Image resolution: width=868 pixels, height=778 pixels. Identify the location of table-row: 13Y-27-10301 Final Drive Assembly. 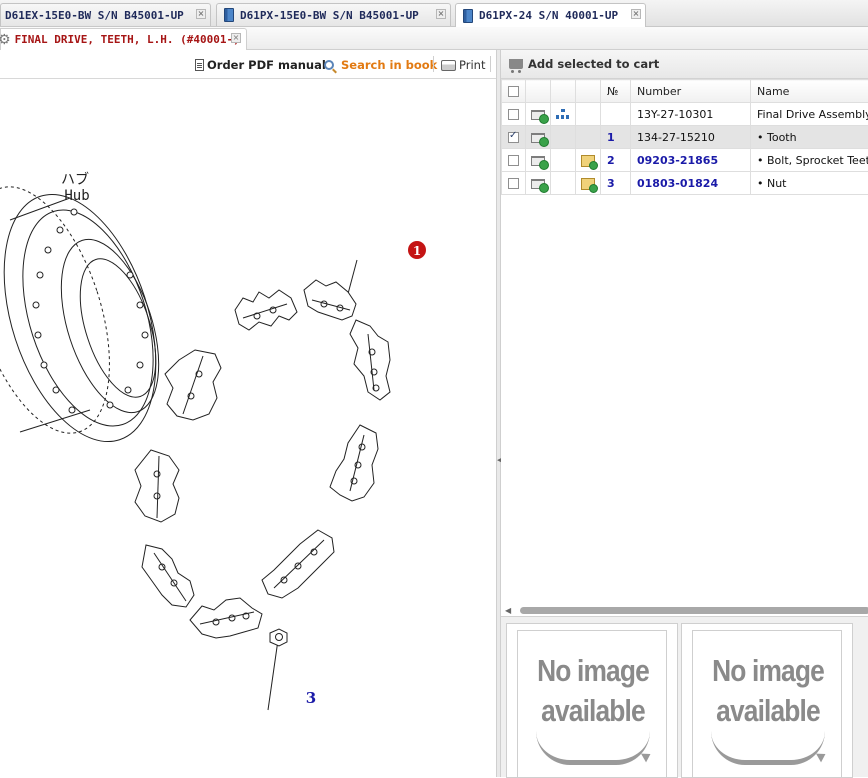
(685, 114).